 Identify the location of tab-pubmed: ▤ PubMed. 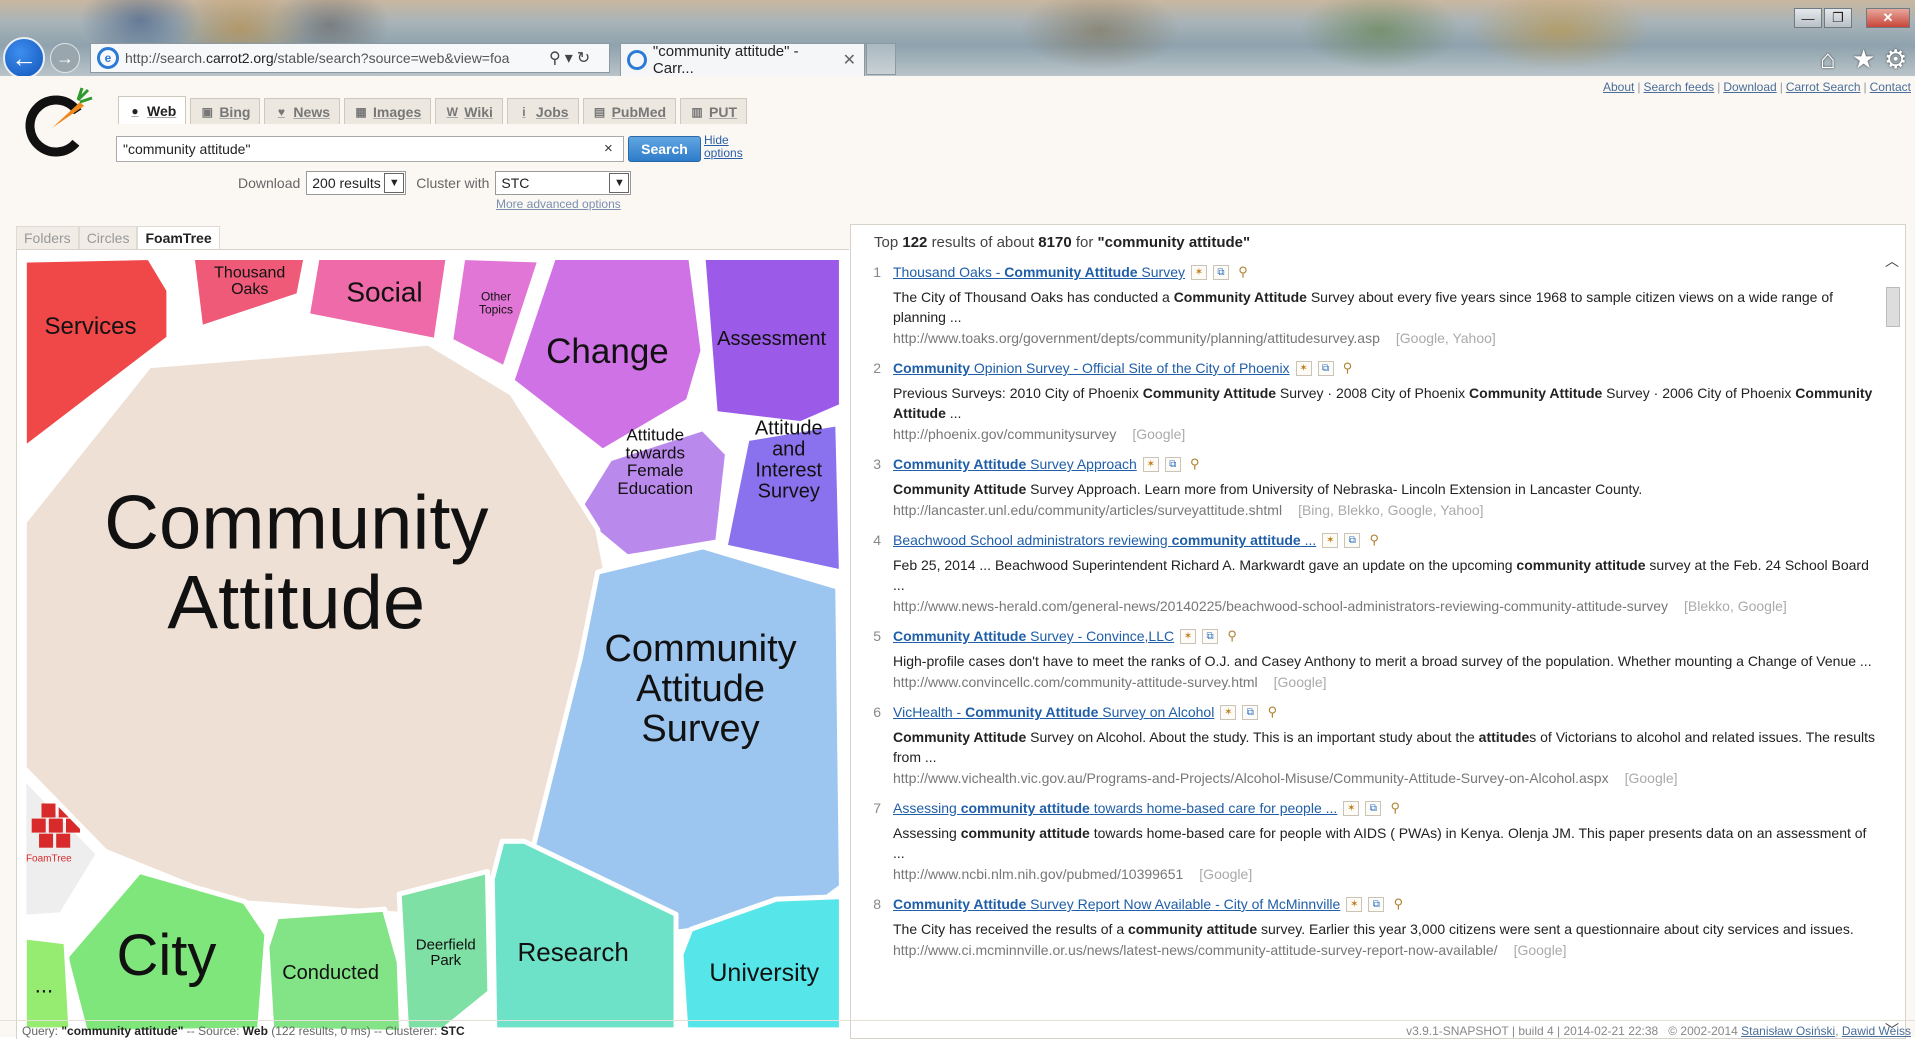
(629, 111).